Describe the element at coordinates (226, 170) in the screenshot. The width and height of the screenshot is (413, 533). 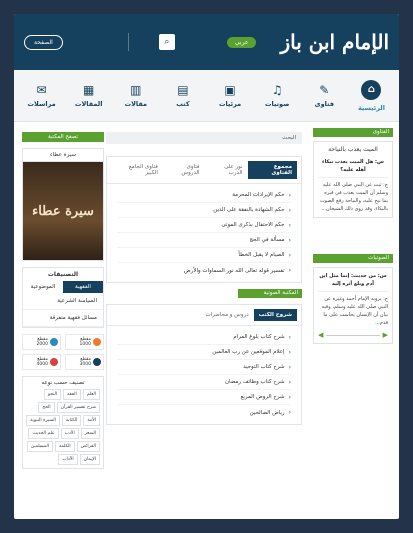
I see `tab-1: نور على الدرب` at that location.